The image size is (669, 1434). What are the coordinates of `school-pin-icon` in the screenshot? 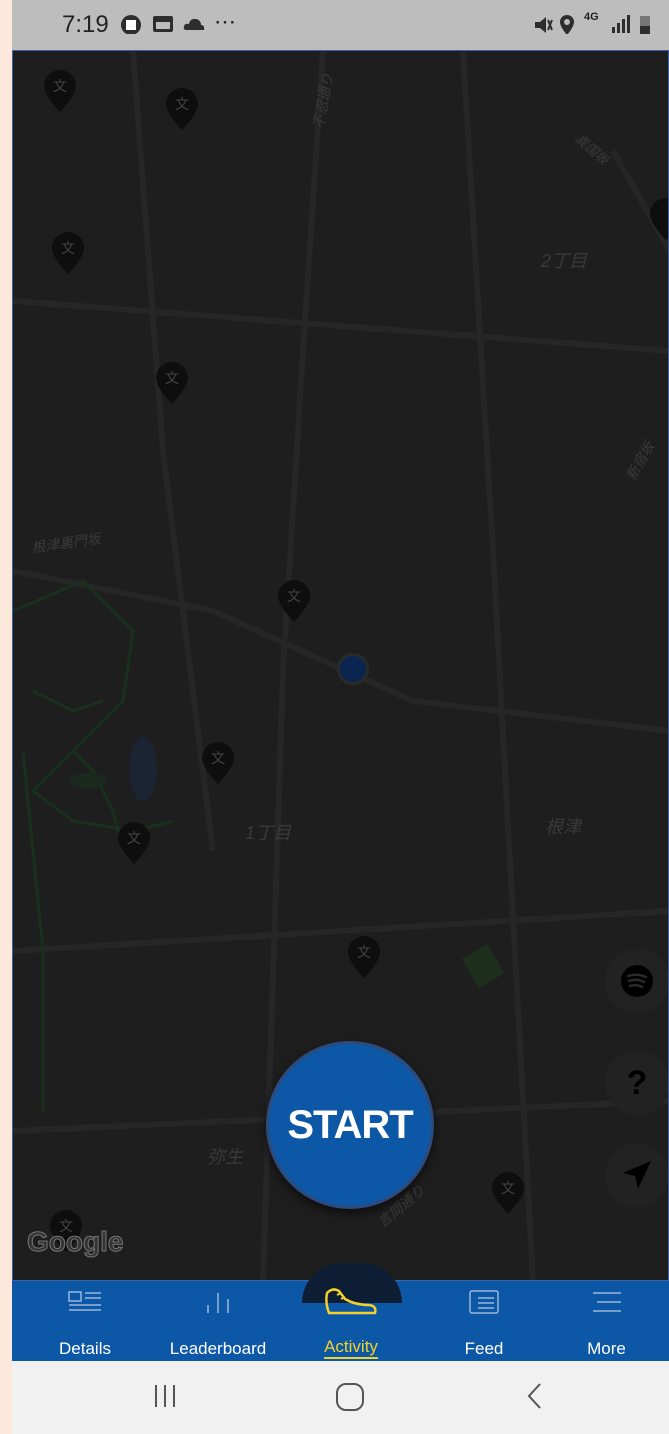 It's located at (659, 219).